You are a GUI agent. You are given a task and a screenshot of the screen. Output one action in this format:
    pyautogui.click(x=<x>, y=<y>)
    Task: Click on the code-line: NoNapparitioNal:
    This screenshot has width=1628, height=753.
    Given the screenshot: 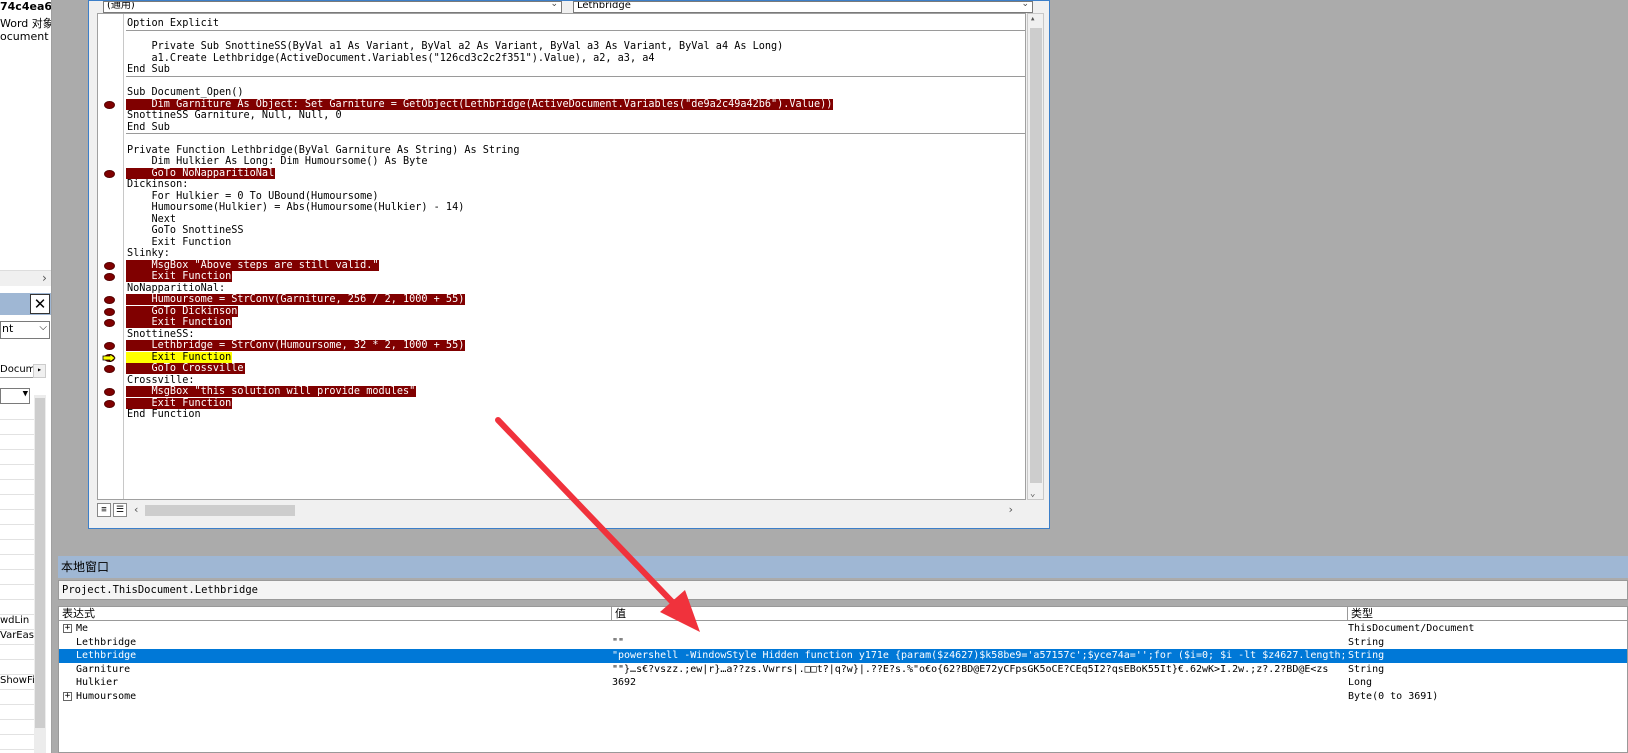 What is the action you would take?
    pyautogui.click(x=575, y=289)
    